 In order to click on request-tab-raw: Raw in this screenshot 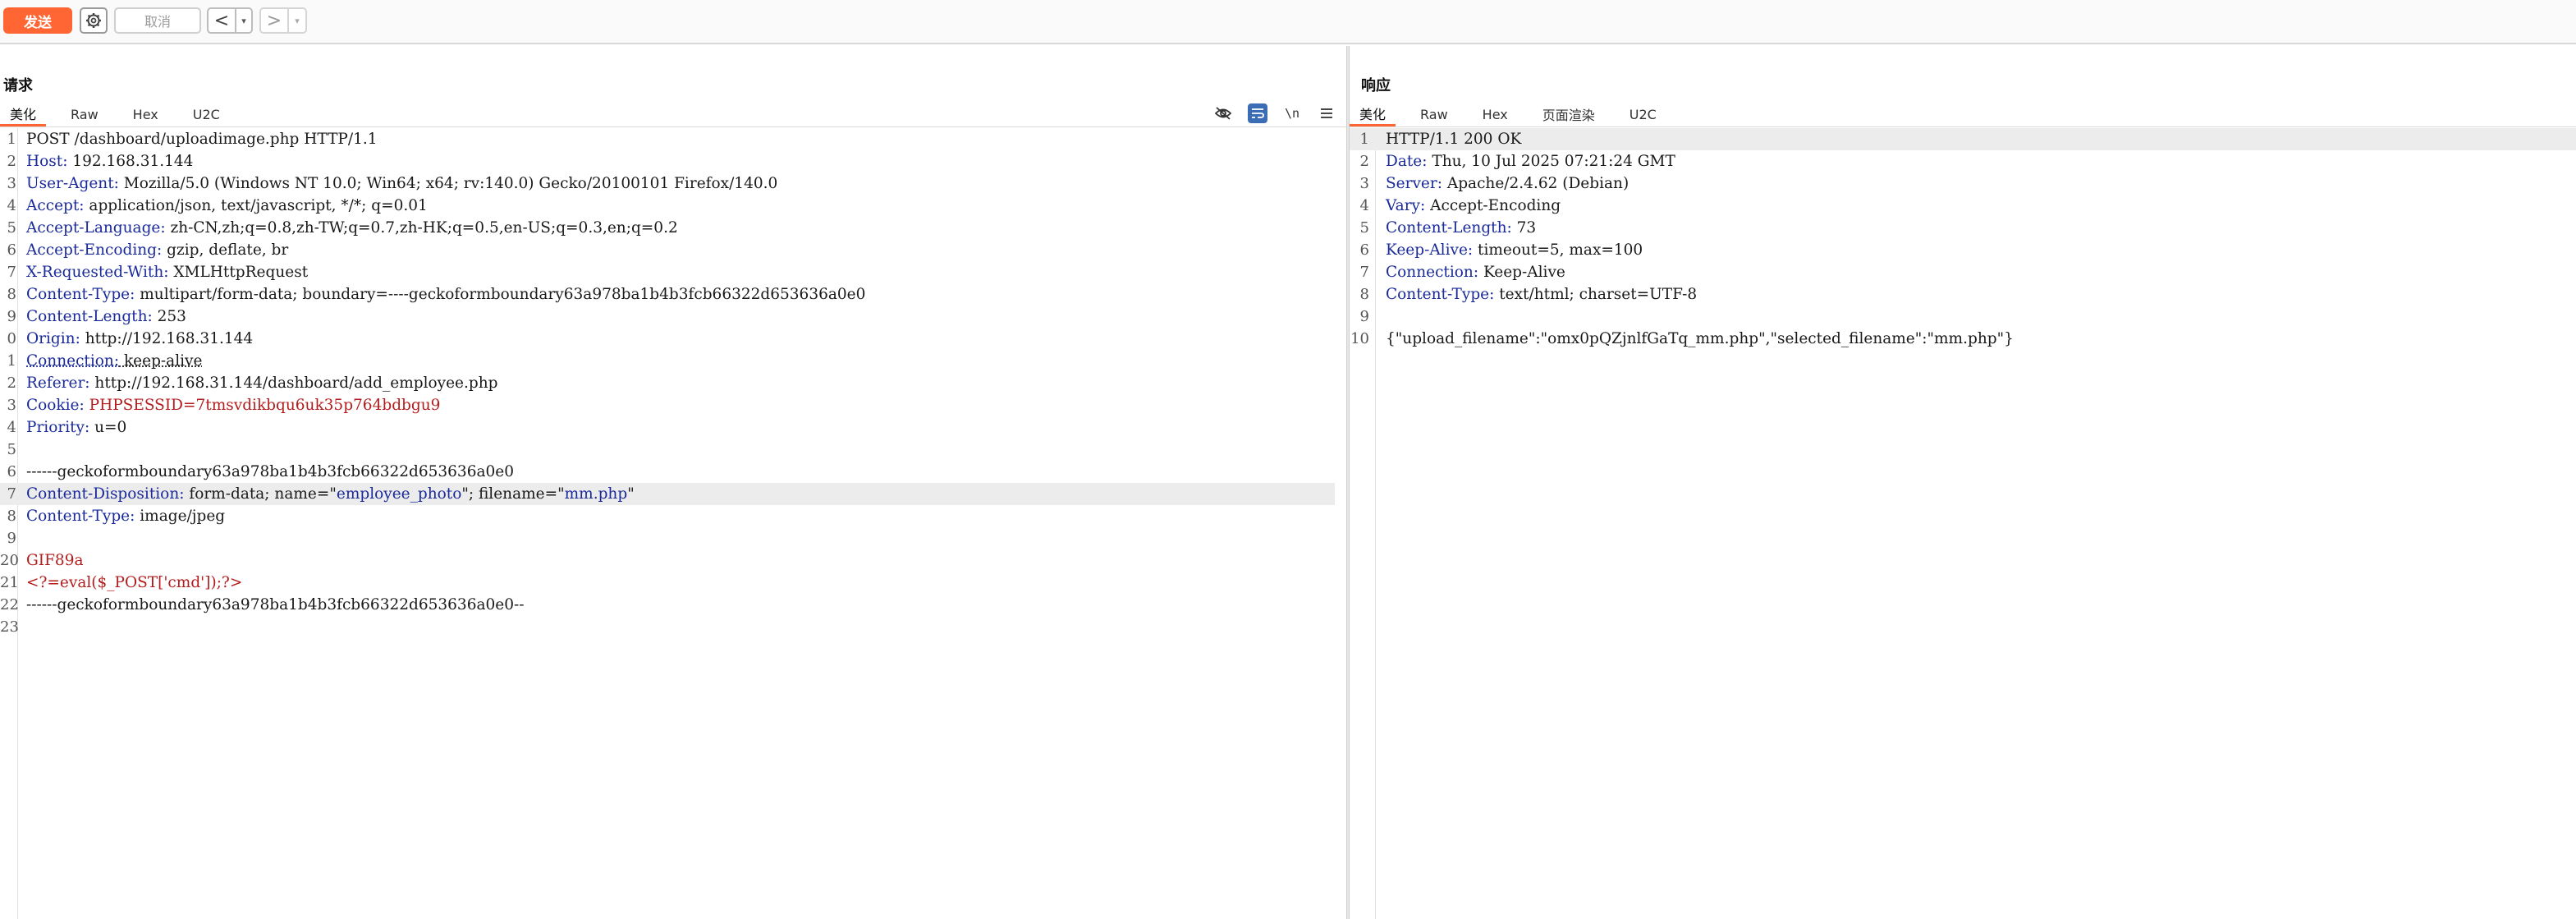, I will do `click(84, 114)`.